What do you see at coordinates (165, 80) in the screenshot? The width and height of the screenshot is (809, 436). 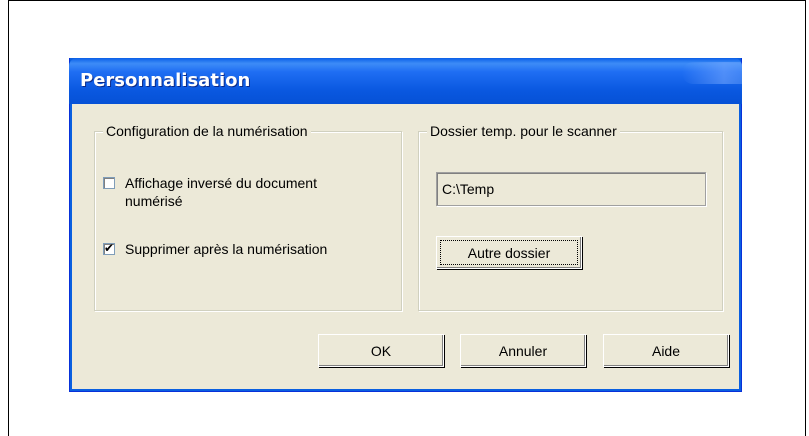 I see `dialog-title: Personnalisation` at bounding box center [165, 80].